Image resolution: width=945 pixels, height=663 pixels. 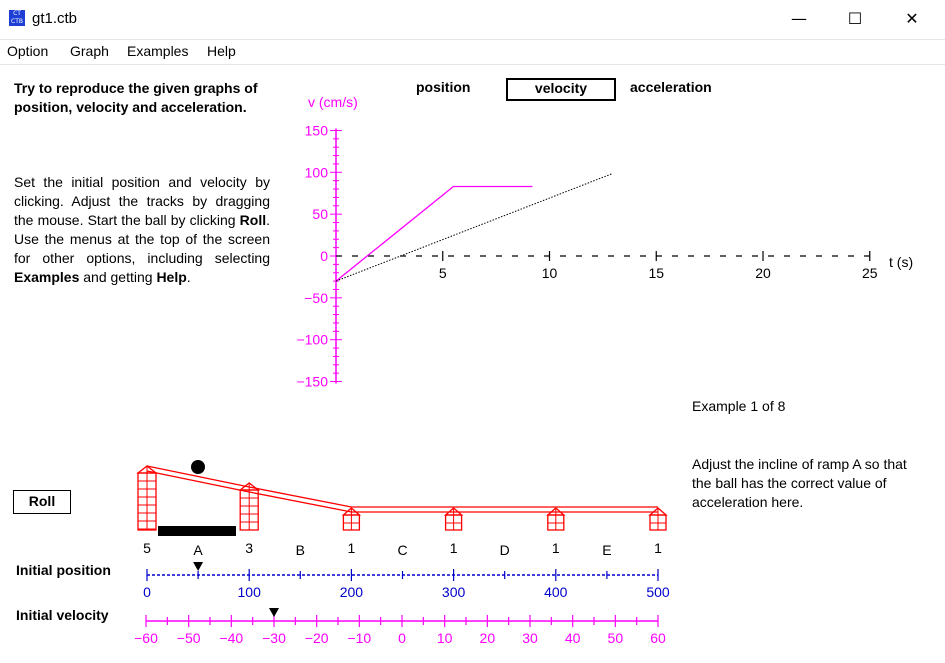 I want to click on velocity-tick-label: 10, so click(x=445, y=638).